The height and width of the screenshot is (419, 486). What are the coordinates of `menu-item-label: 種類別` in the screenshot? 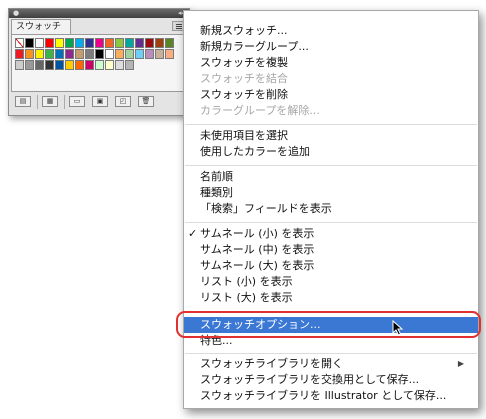 It's located at (216, 192).